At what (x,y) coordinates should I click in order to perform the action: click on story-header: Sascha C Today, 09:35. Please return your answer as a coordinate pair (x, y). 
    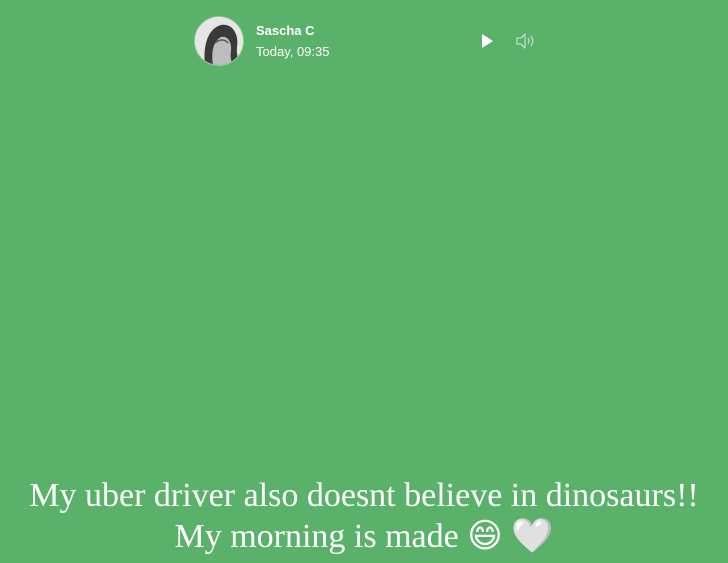
    Looking at the image, I should click on (367, 41).